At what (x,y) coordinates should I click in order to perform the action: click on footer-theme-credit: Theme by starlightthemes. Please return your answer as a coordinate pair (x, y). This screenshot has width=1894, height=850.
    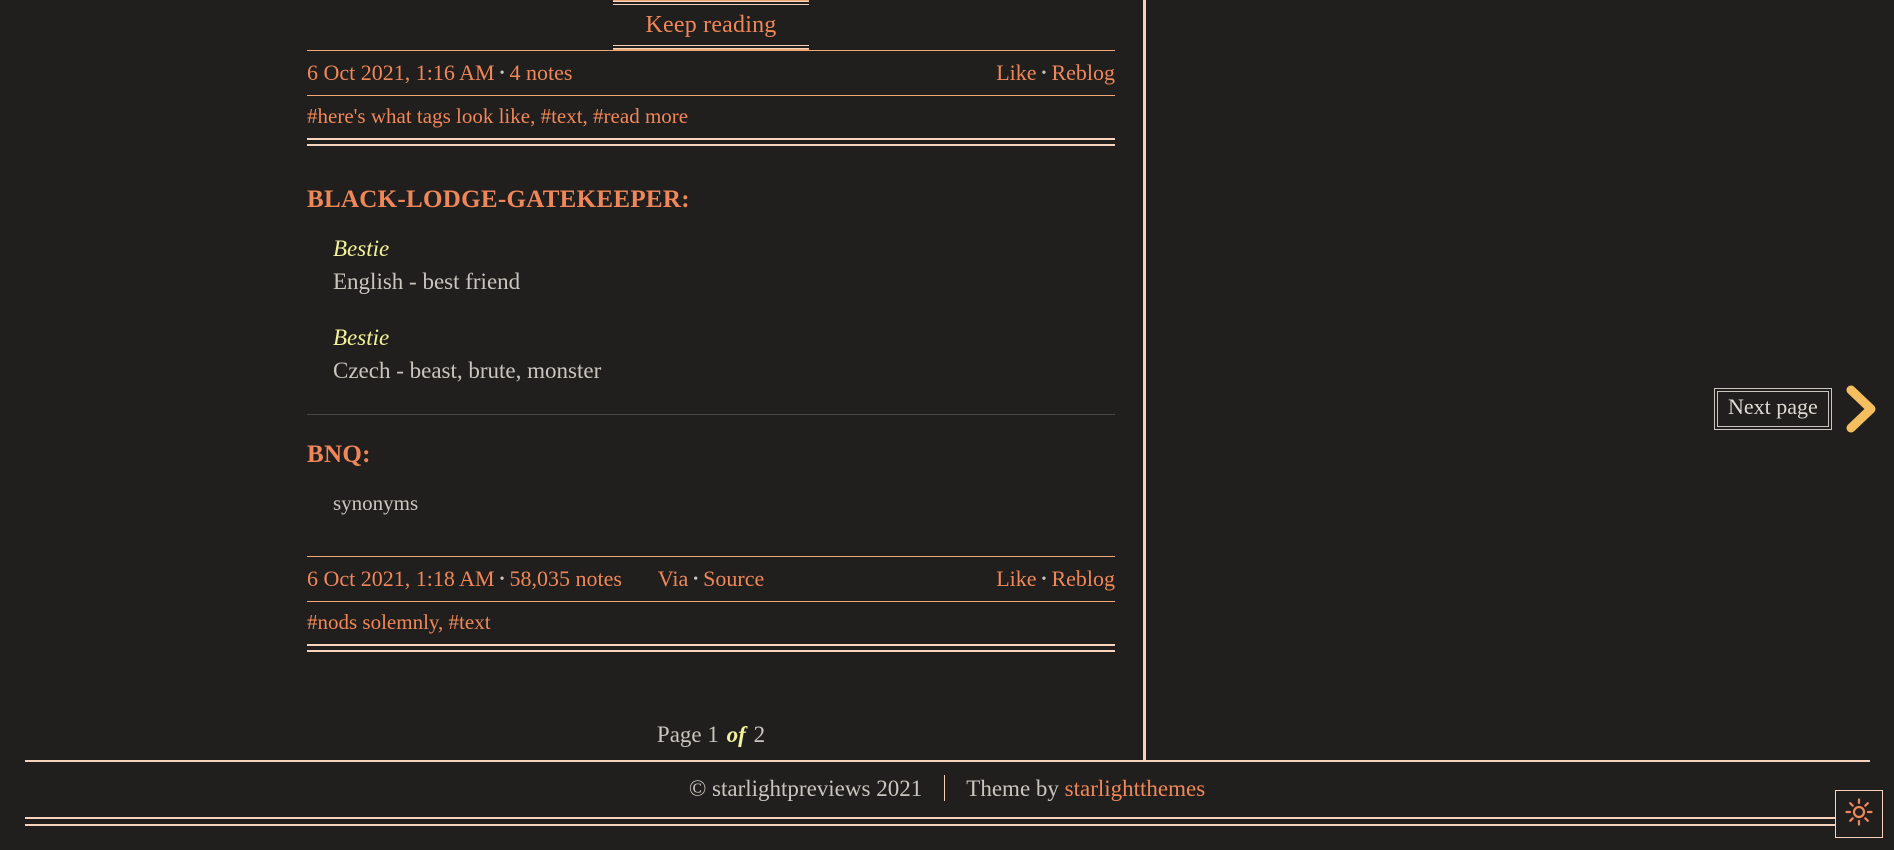
    Looking at the image, I should click on (1085, 788).